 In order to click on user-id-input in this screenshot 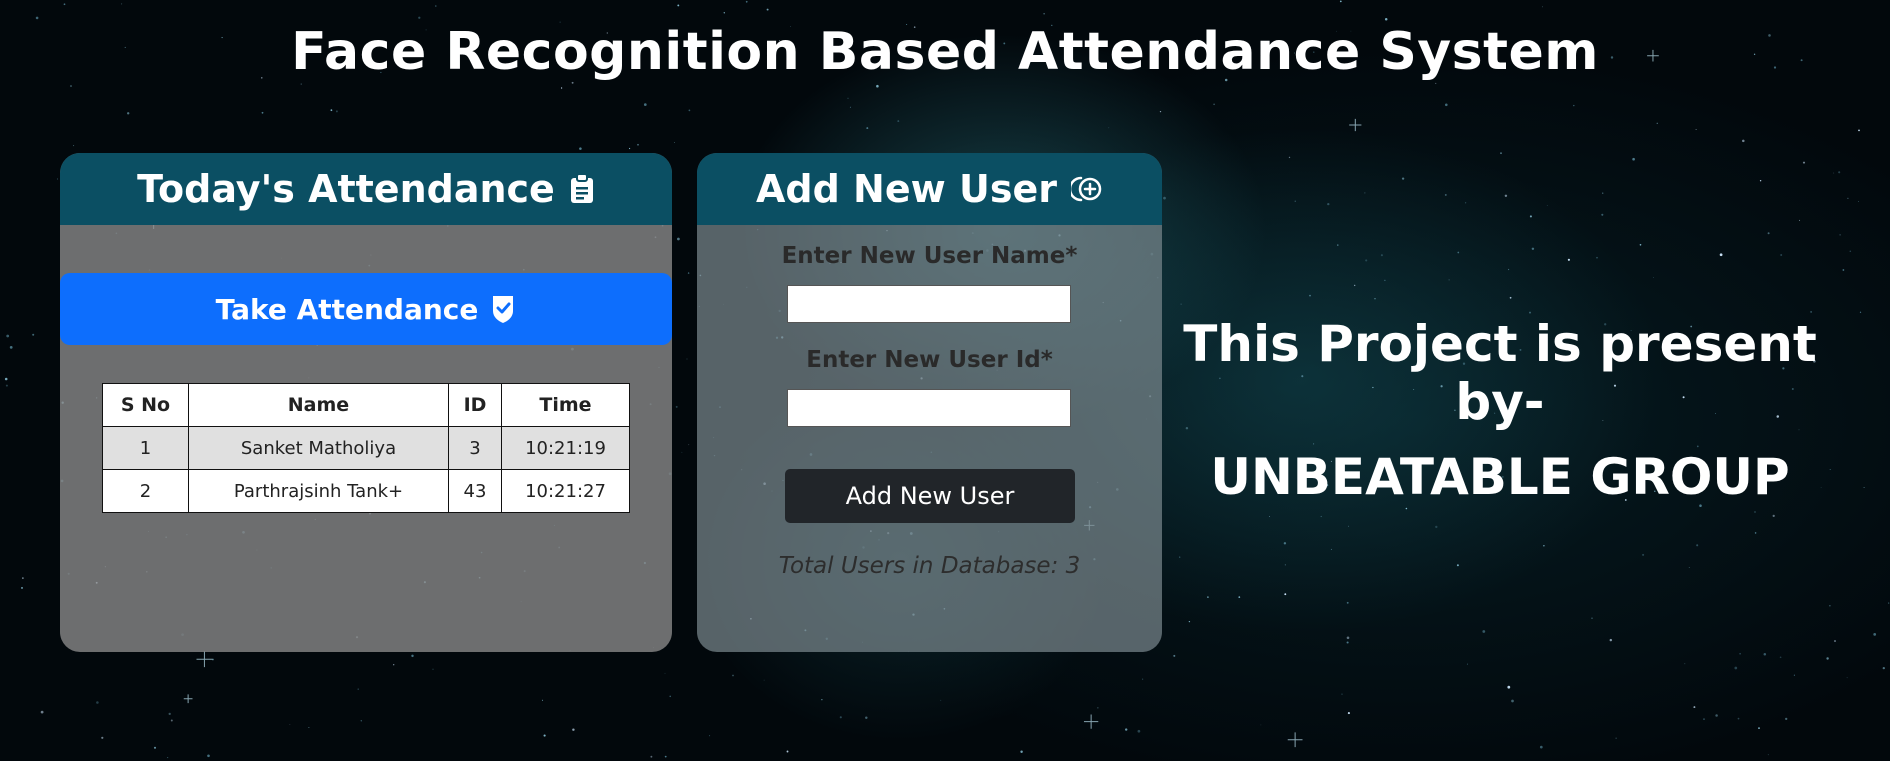, I will do `click(929, 408)`.